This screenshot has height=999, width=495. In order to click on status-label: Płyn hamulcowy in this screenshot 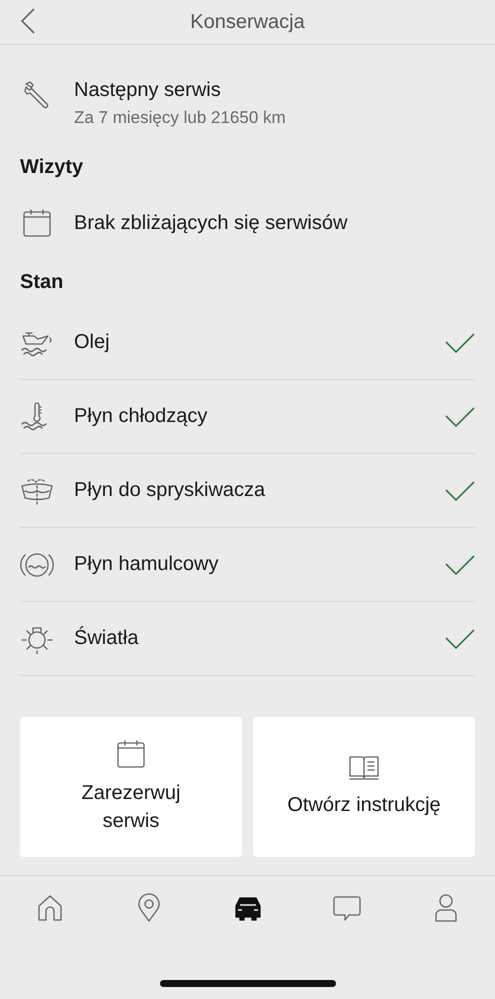, I will do `click(147, 564)`.